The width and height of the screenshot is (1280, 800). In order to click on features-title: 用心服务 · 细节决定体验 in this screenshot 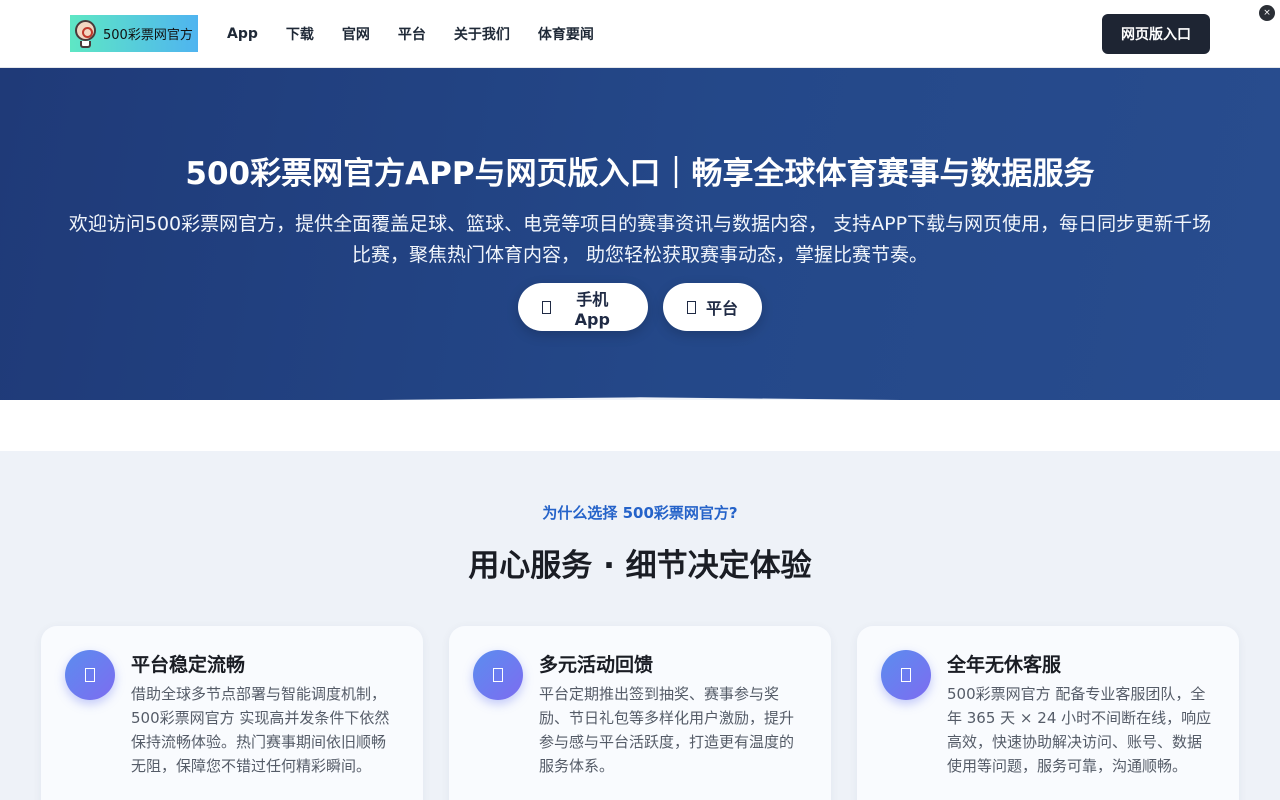, I will do `click(640, 566)`.